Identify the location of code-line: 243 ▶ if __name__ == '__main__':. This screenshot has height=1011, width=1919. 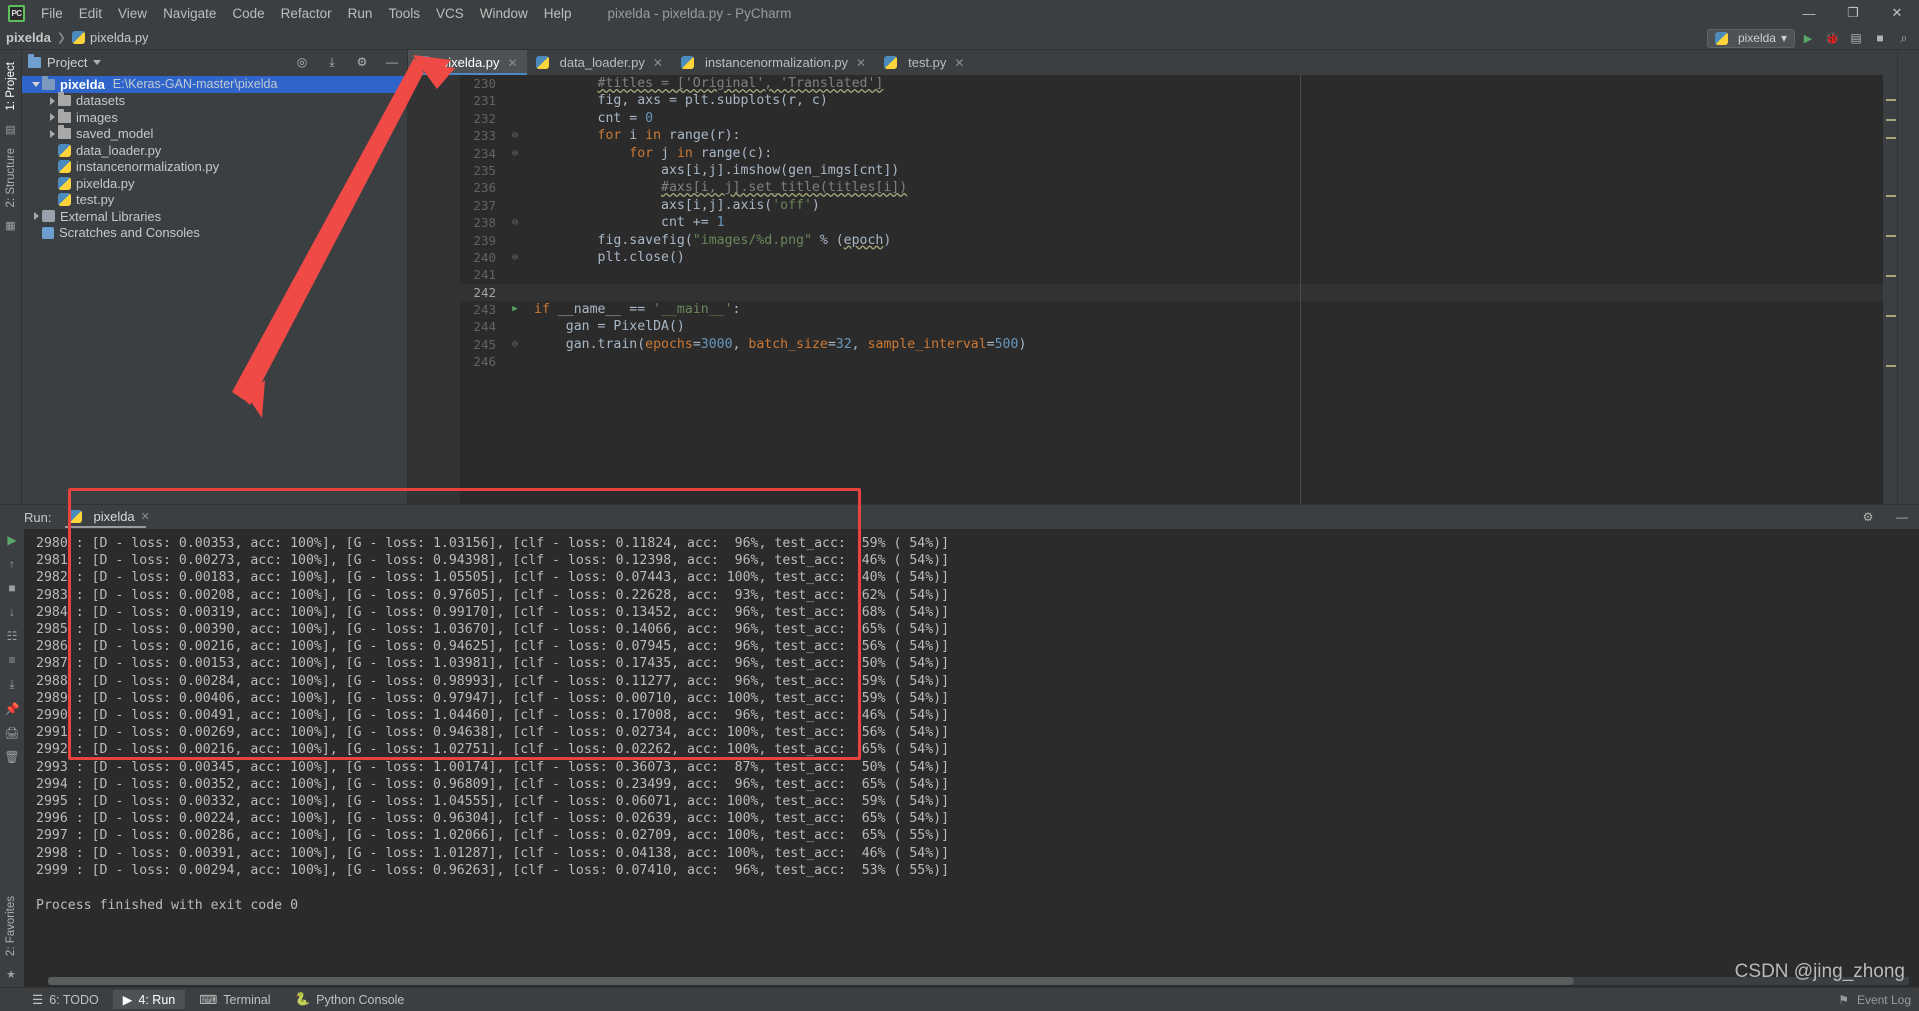
(1171, 309).